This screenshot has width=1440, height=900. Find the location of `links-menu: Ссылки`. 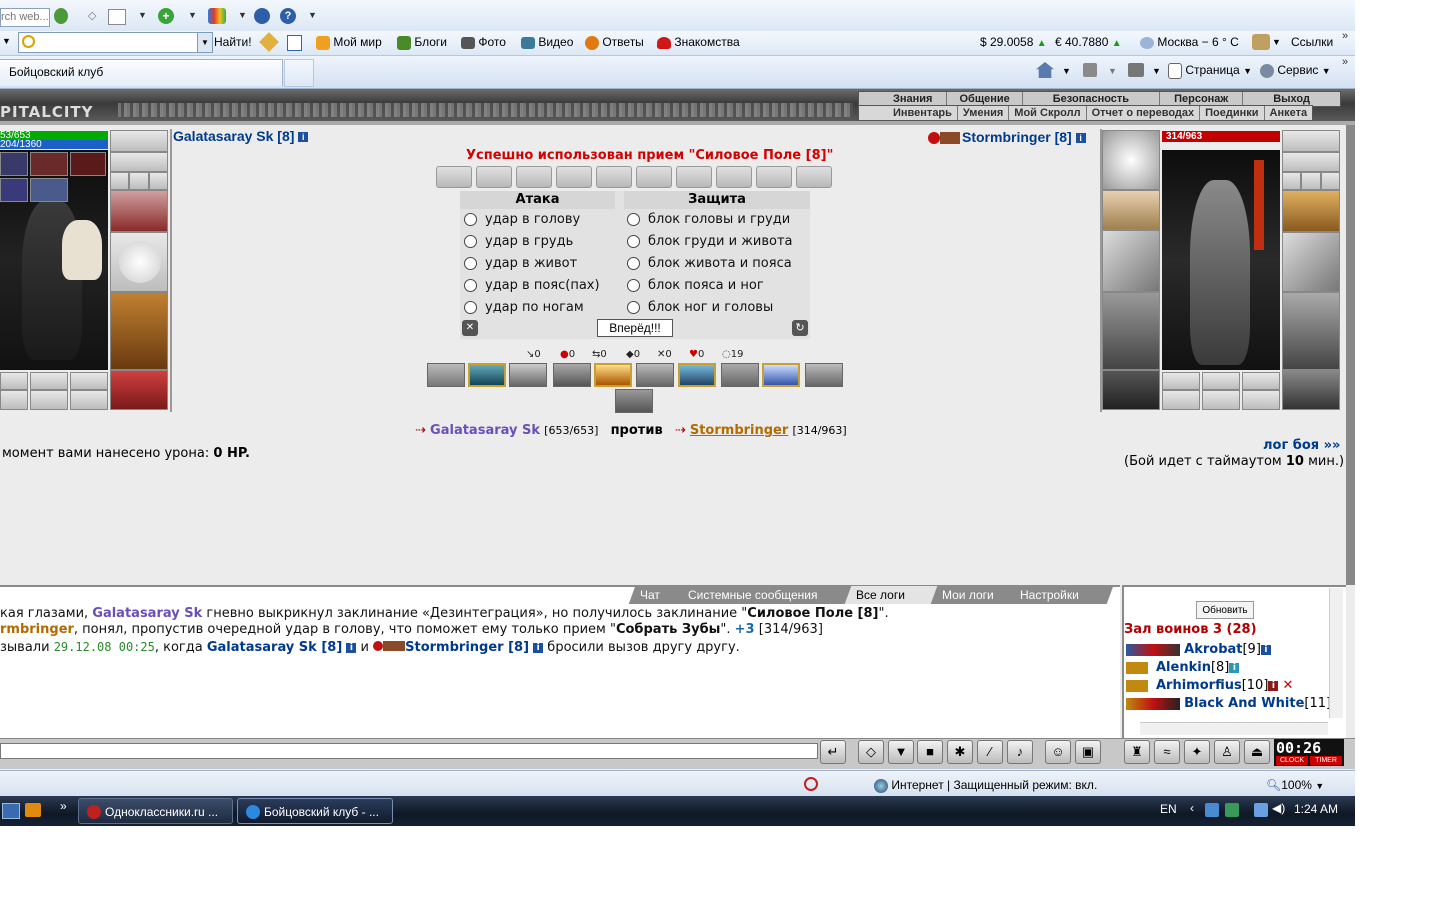

links-menu: Ссылки is located at coordinates (1312, 42).